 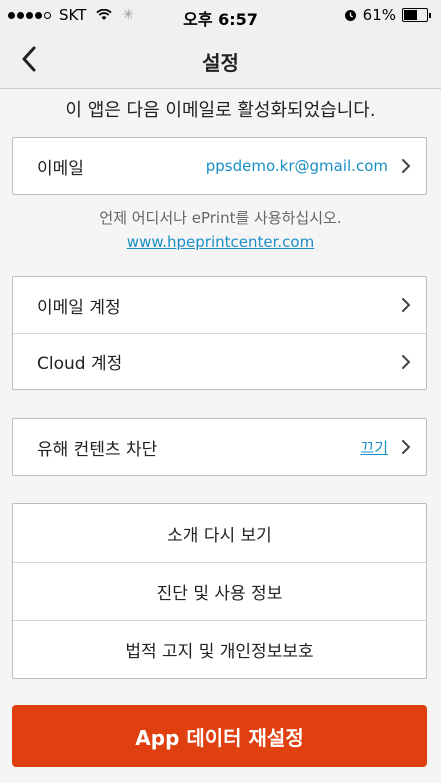 I want to click on content-block-card: 유해 컨텐츠 차단 끄기, so click(x=219, y=447).